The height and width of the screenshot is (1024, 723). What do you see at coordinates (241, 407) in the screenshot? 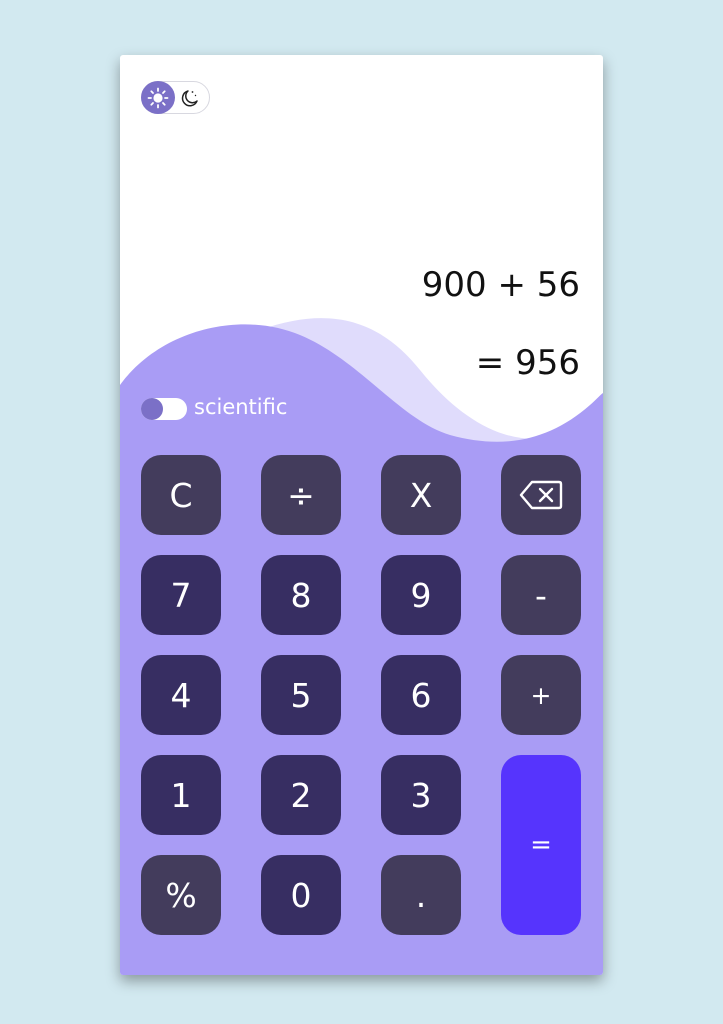
I see `scientific-label: scientific` at bounding box center [241, 407].